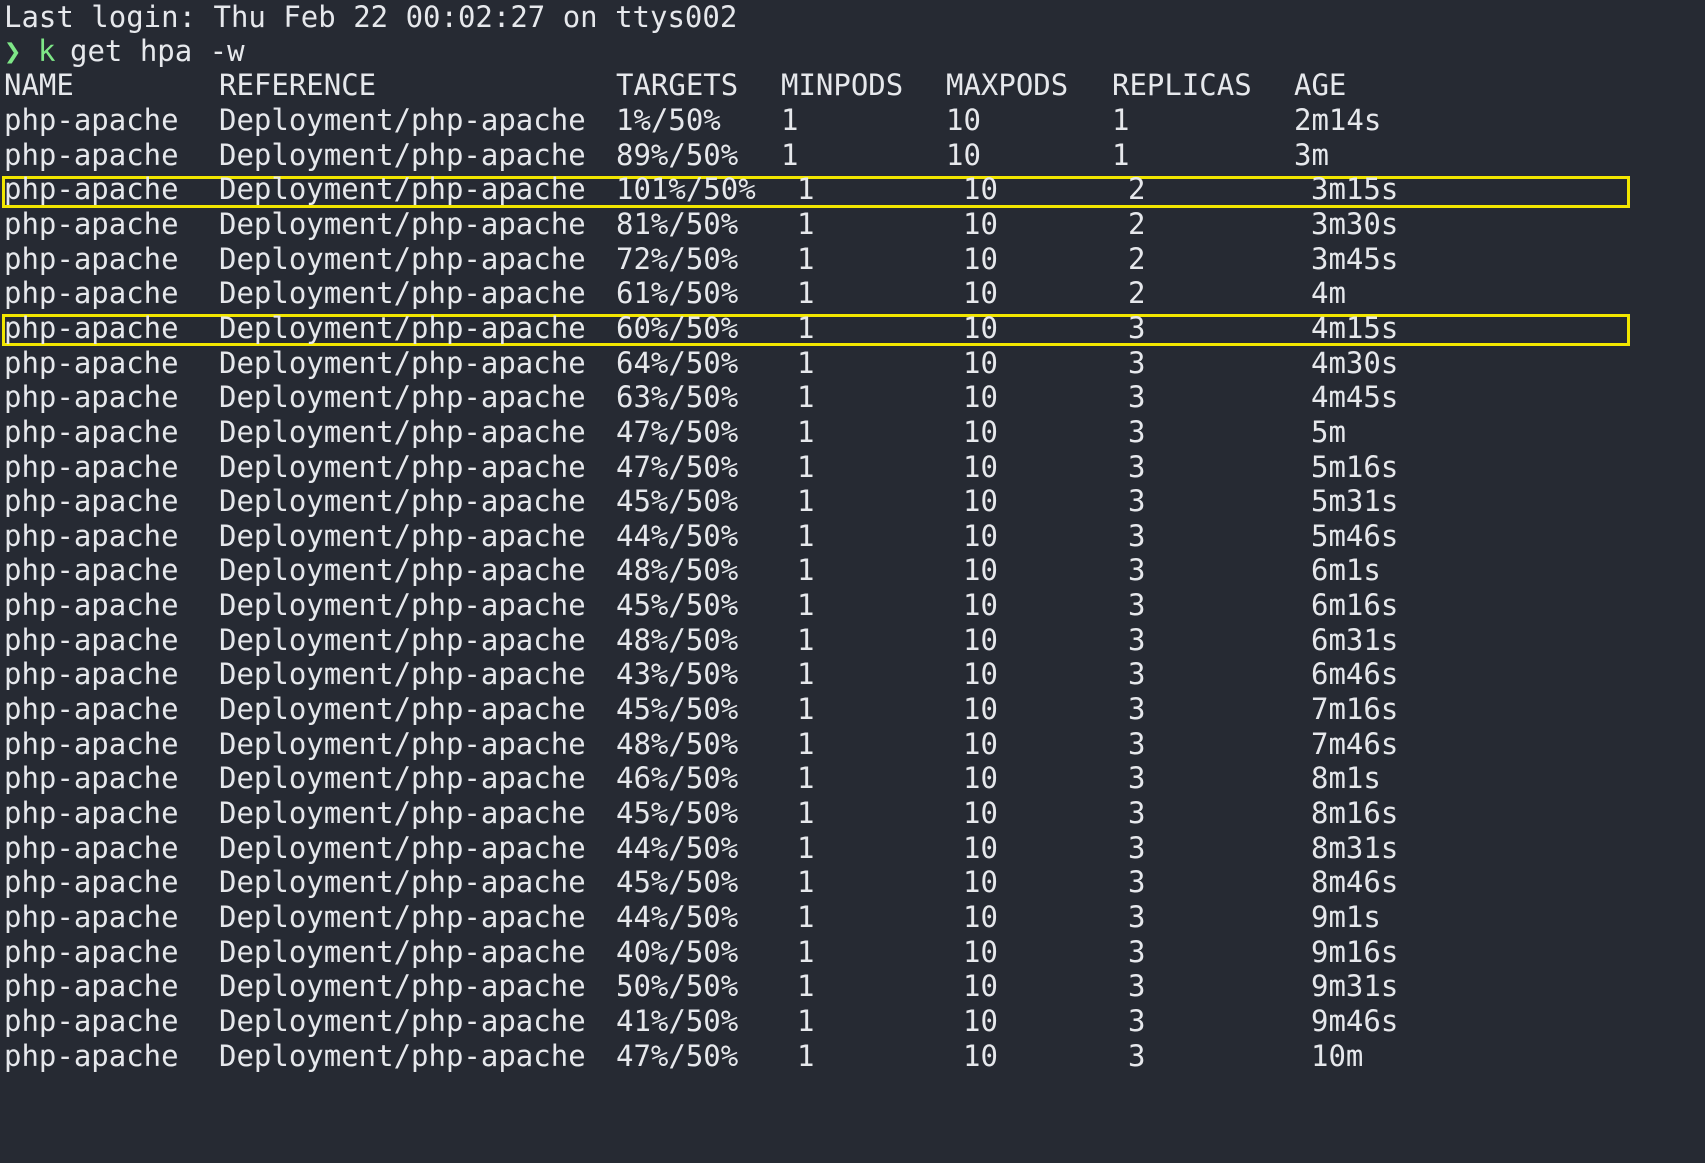  I want to click on cell-targets: 72%/50%, so click(677, 258).